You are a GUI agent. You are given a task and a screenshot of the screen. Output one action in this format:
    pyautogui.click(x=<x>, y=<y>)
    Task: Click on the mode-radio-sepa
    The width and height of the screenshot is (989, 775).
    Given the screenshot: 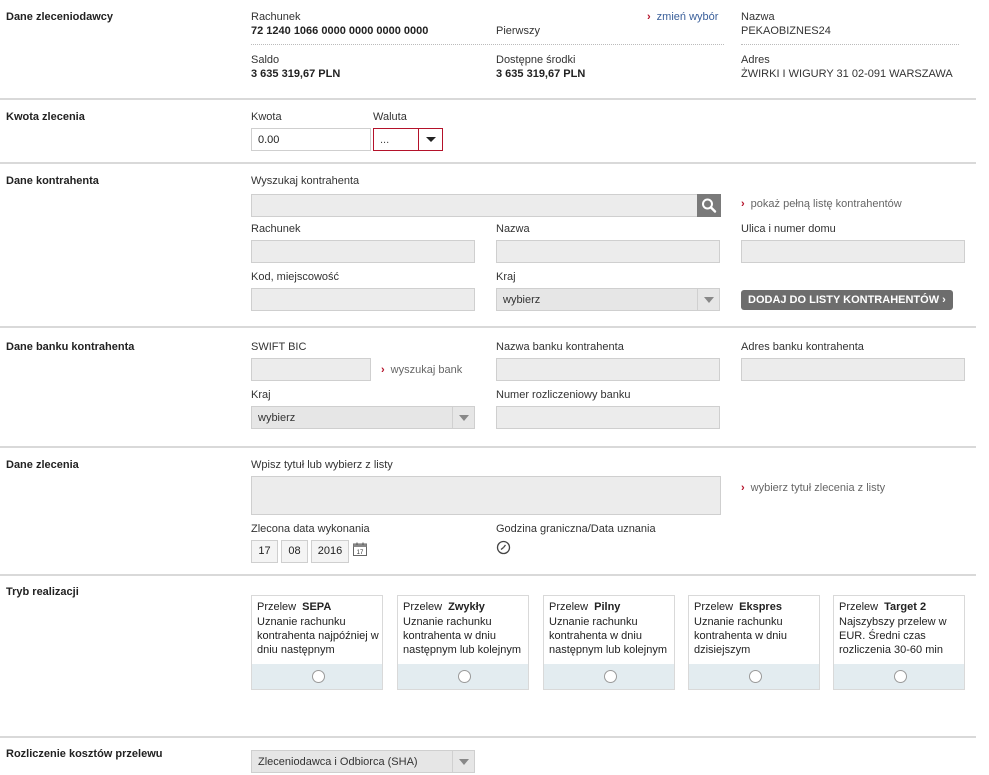 What is the action you would take?
    pyautogui.click(x=318, y=676)
    